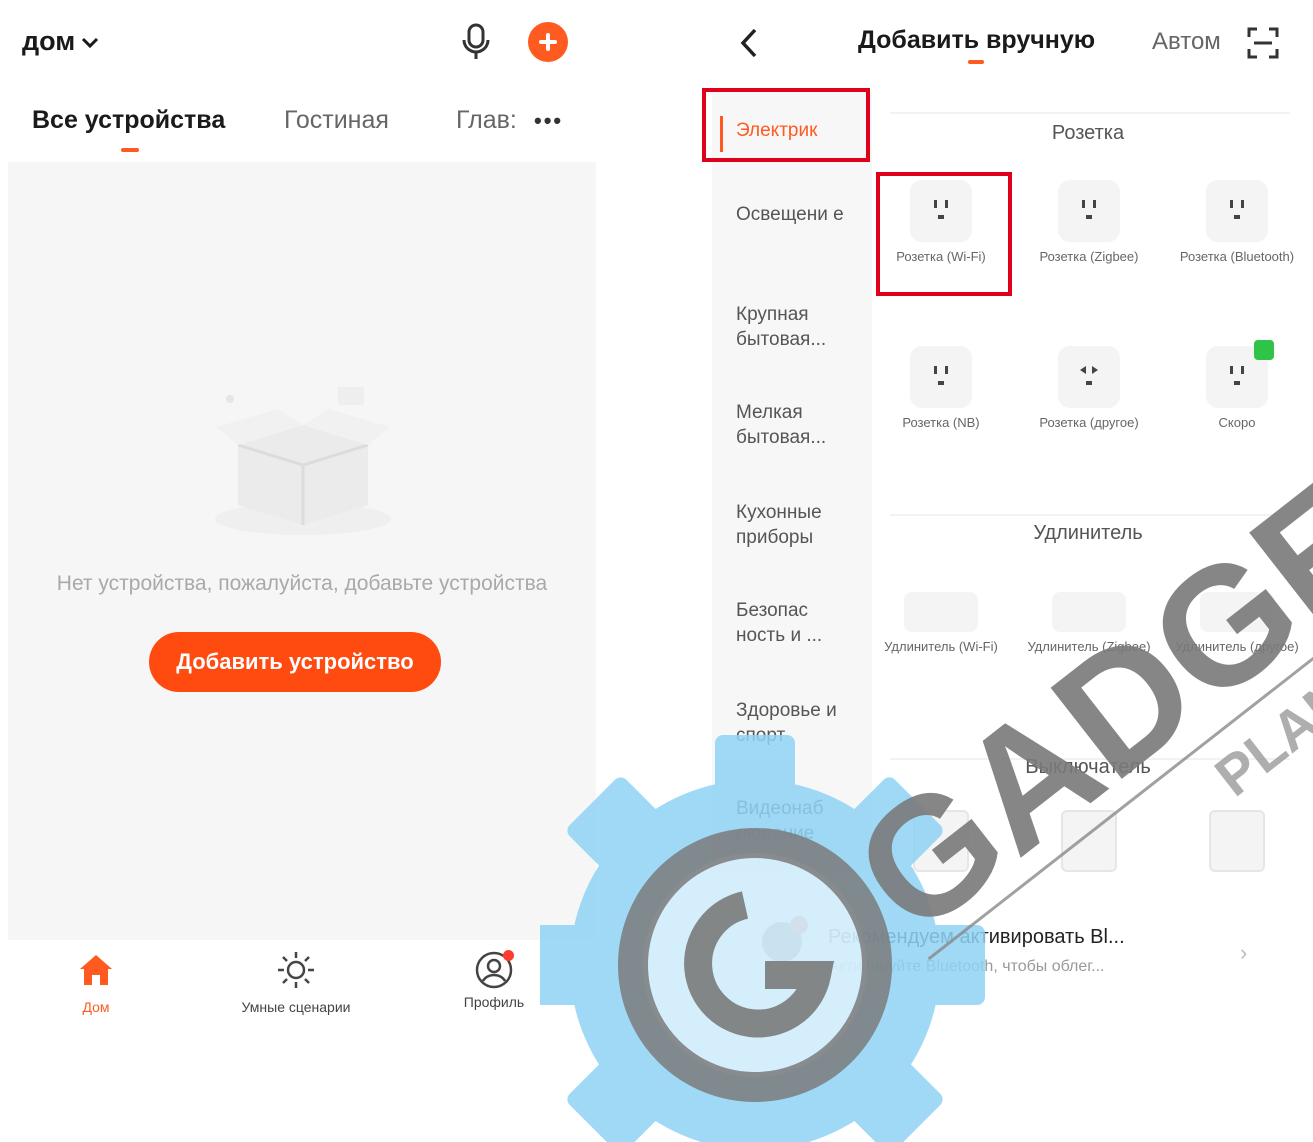 Image resolution: width=1313 pixels, height=1142 pixels. I want to click on more-icon: •••, so click(548, 121).